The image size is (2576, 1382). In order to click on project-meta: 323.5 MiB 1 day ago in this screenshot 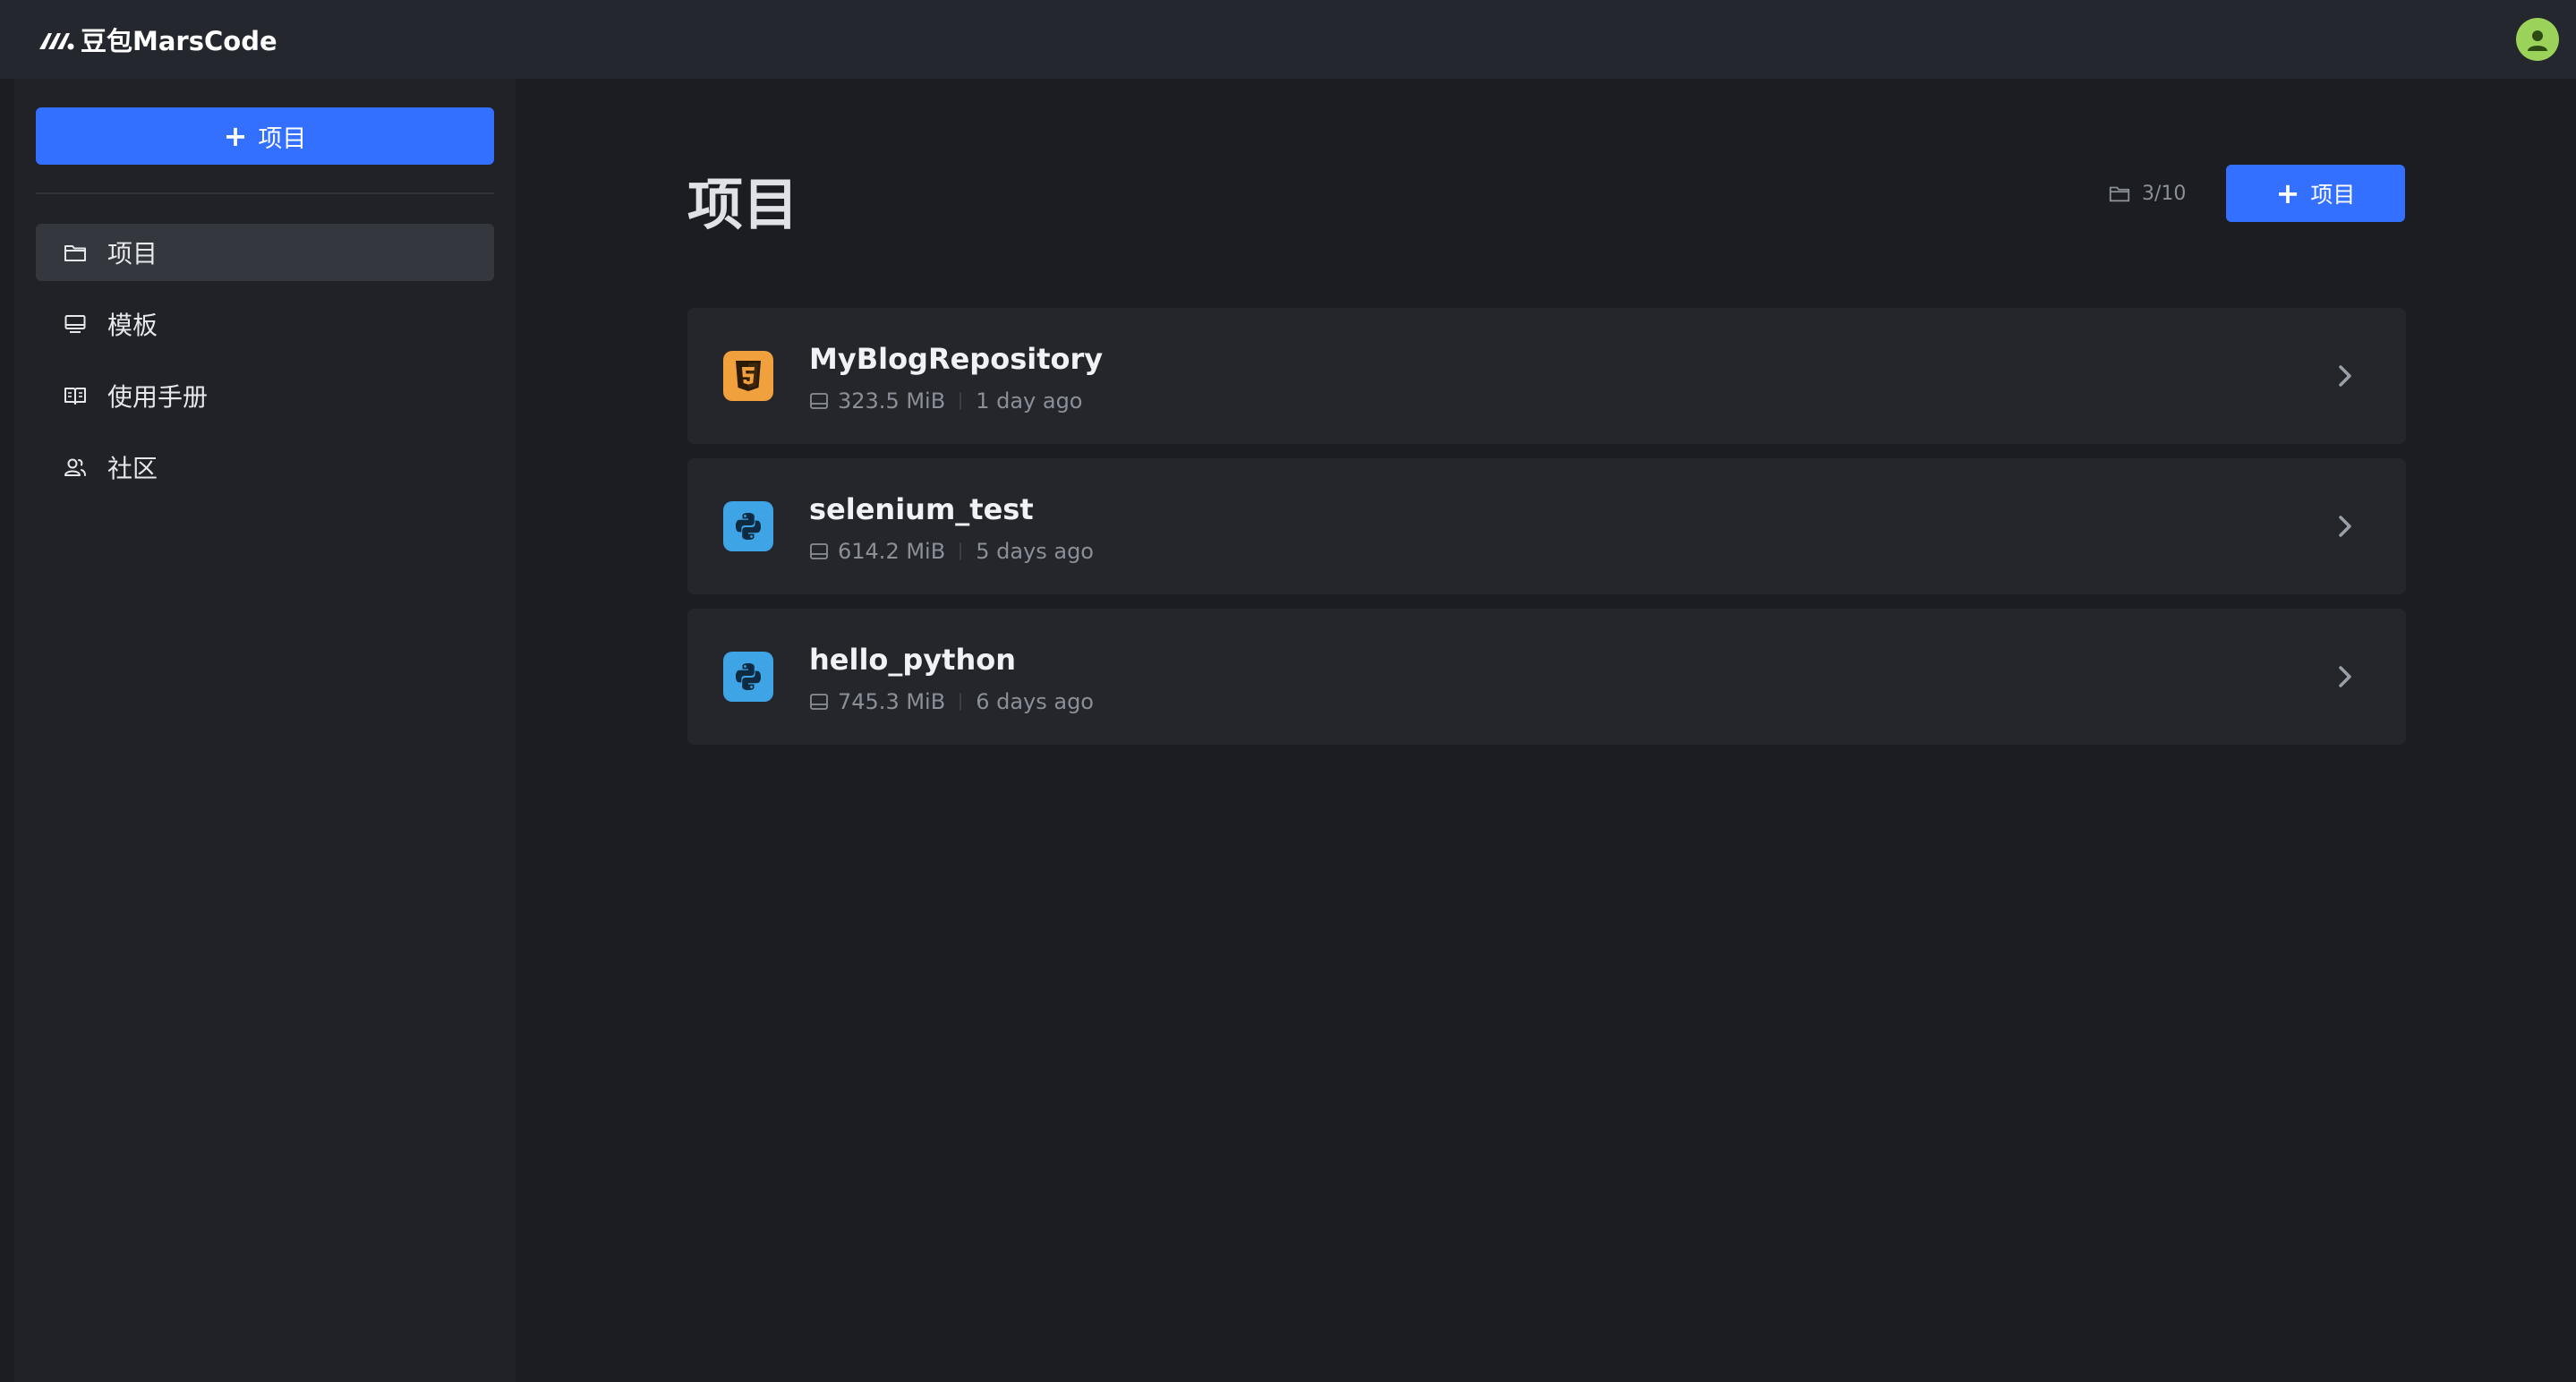, I will do `click(945, 401)`.